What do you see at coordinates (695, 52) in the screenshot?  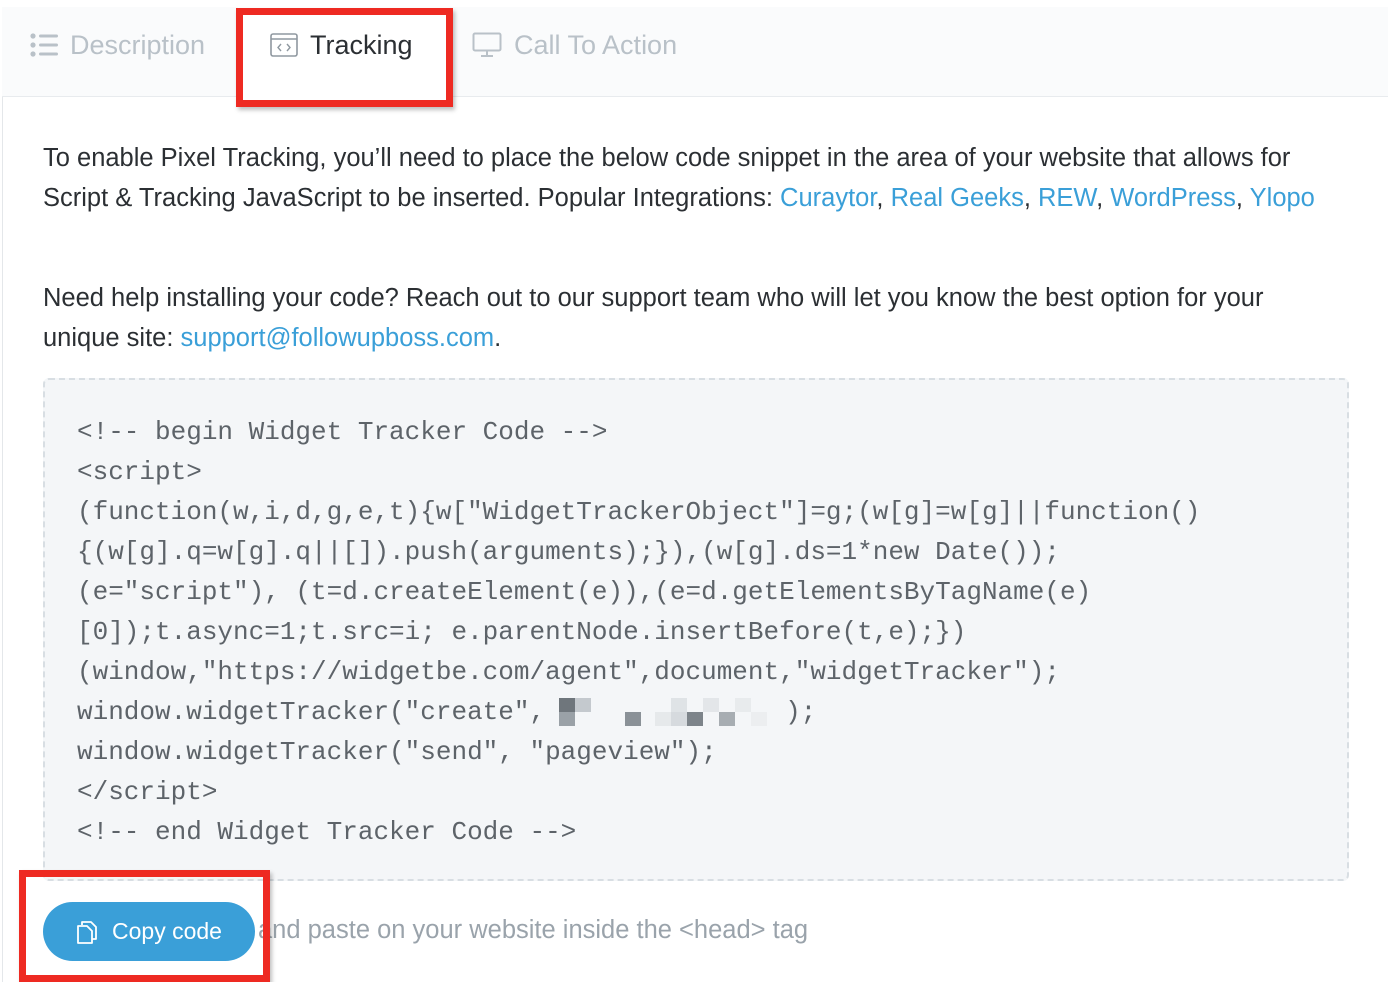 I see `tab-bar` at bounding box center [695, 52].